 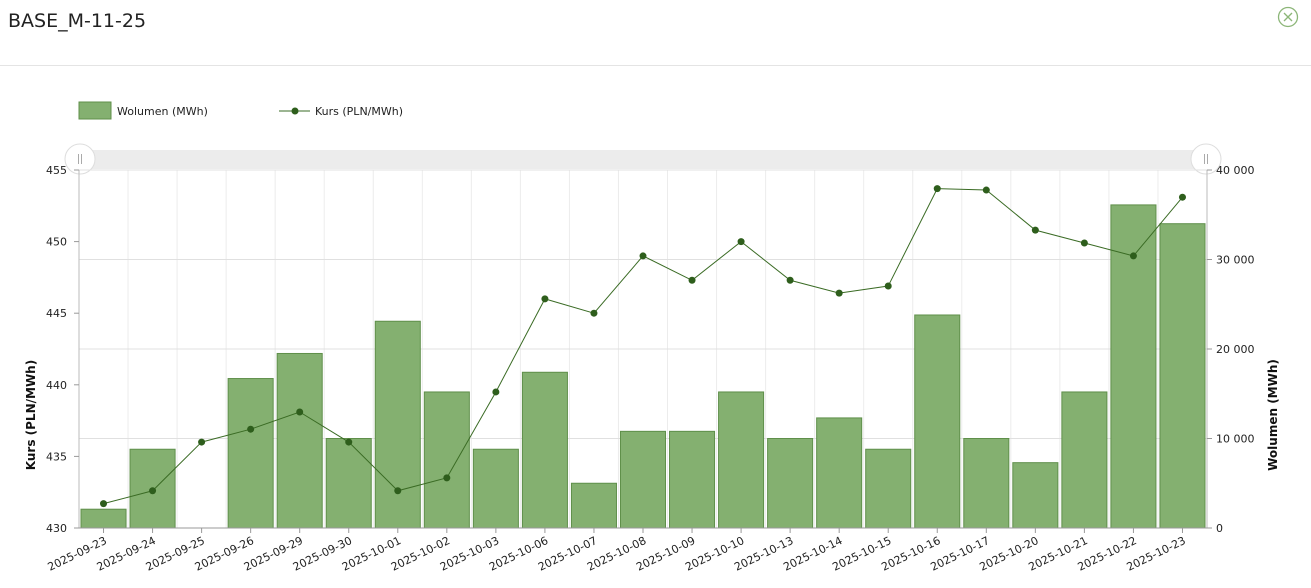 I want to click on scrollbar-track, so click(x=643, y=159).